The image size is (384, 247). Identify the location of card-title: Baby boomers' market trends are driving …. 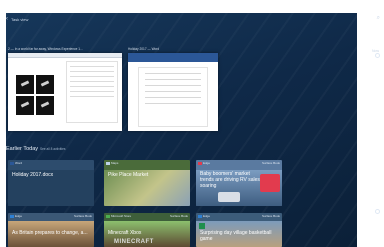
(230, 180).